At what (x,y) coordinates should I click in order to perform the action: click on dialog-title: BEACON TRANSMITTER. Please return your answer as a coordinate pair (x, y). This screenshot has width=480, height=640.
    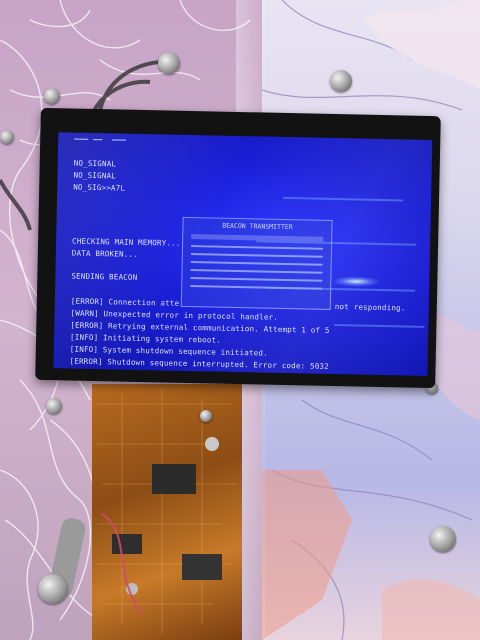
    Looking at the image, I should click on (257, 226).